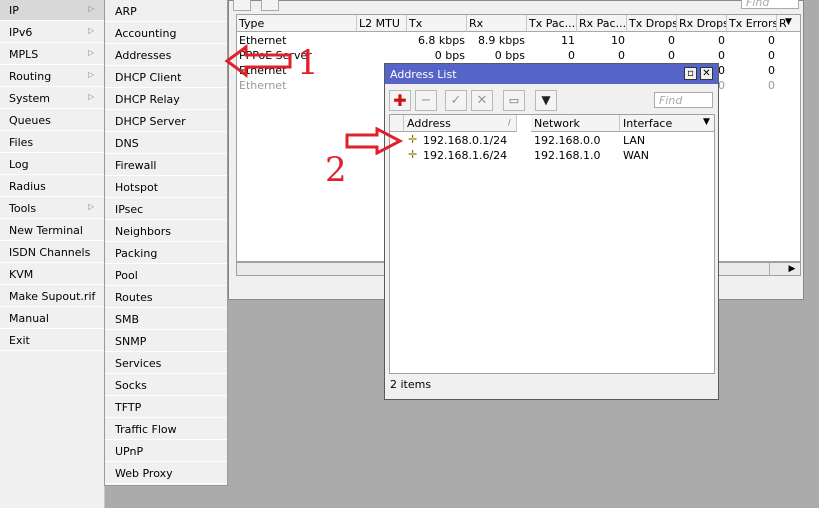 The width and height of the screenshot is (819, 508). What do you see at coordinates (166, 253) in the screenshot?
I see `submenu-item-packing: Packing` at bounding box center [166, 253].